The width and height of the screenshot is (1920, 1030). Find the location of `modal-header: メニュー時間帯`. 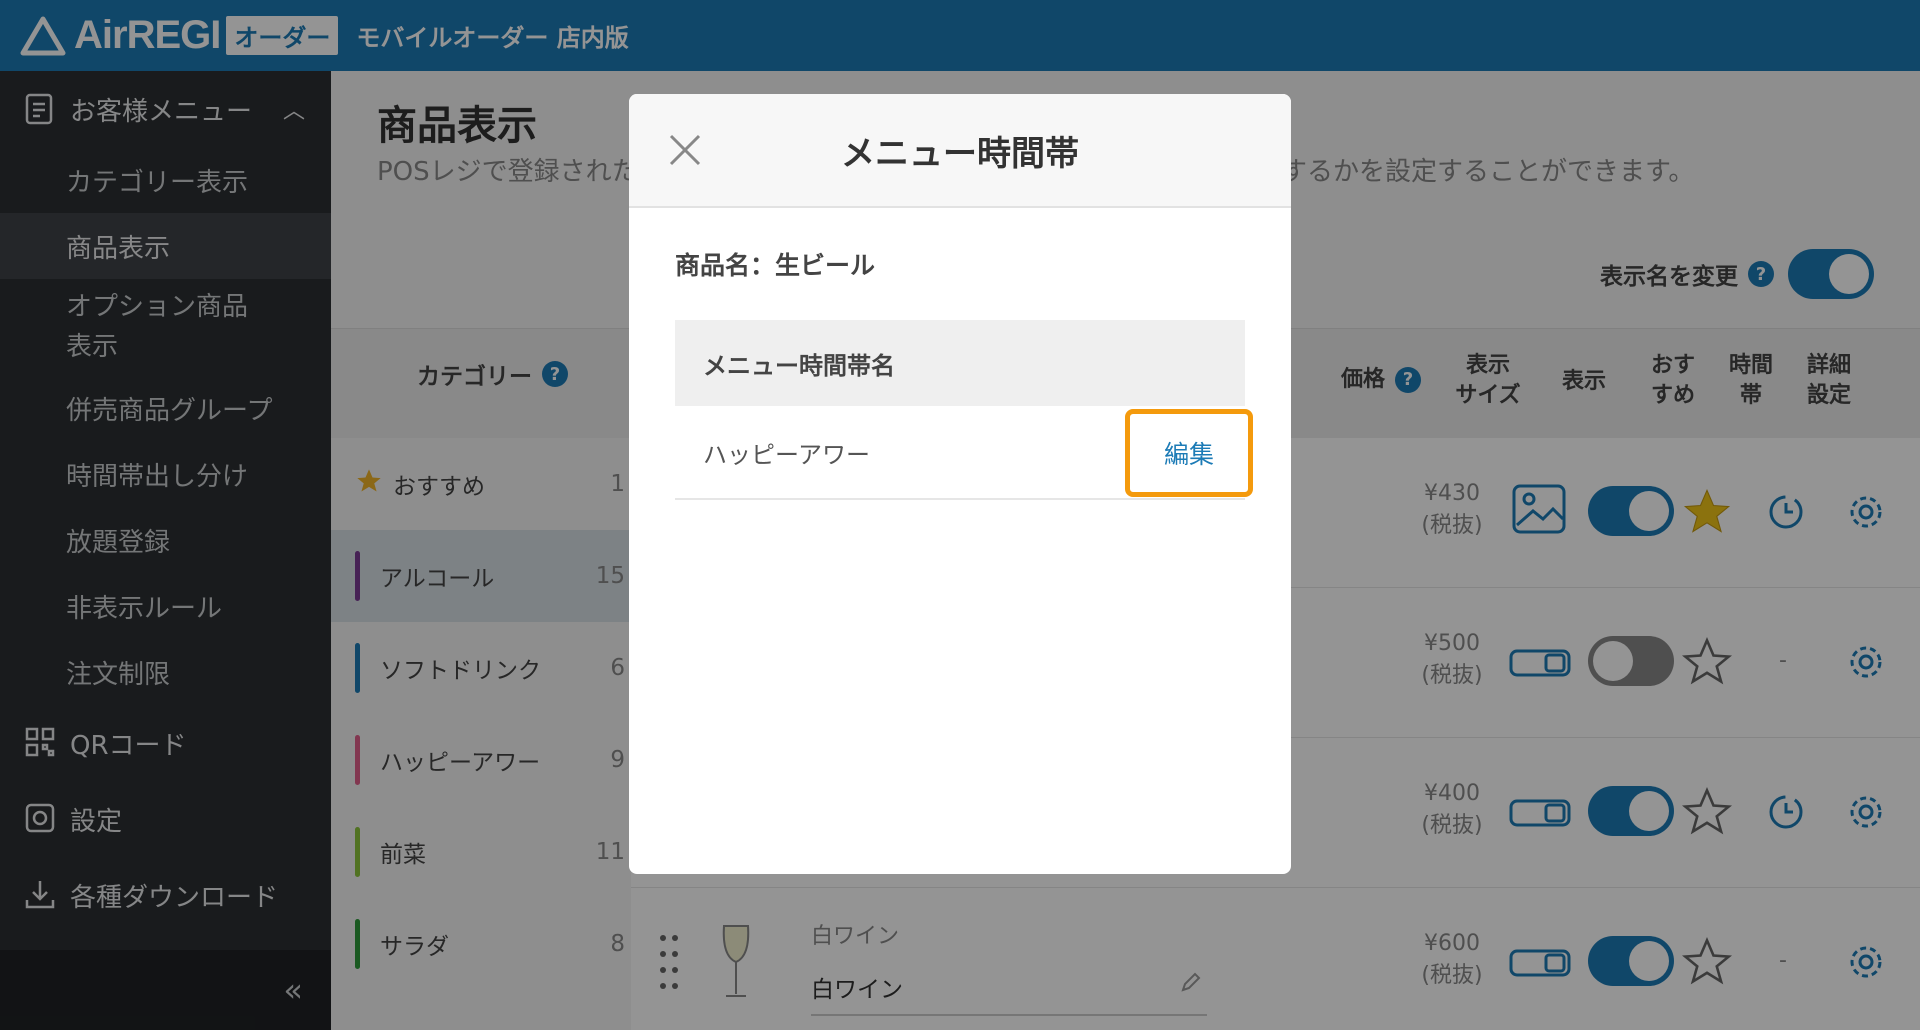

modal-header: メニュー時間帯 is located at coordinates (960, 151).